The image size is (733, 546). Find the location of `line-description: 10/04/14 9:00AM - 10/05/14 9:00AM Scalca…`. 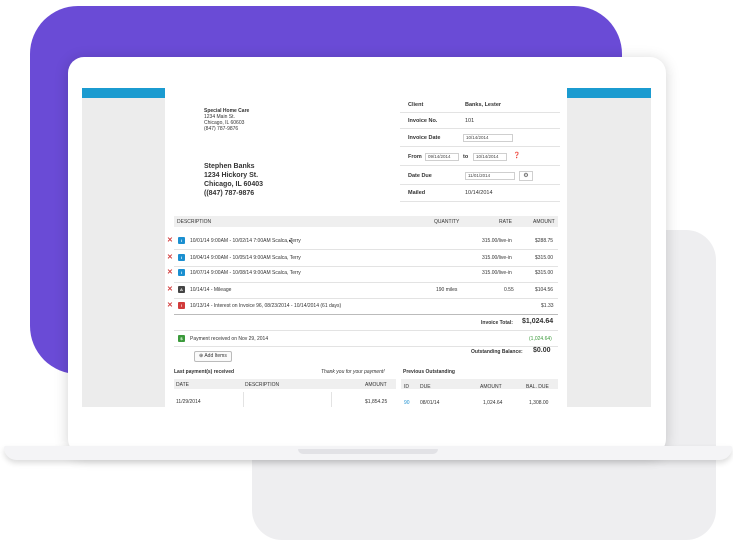

line-description: 10/04/14 9:00AM - 10/05/14 9:00AM Scalca… is located at coordinates (245, 258).